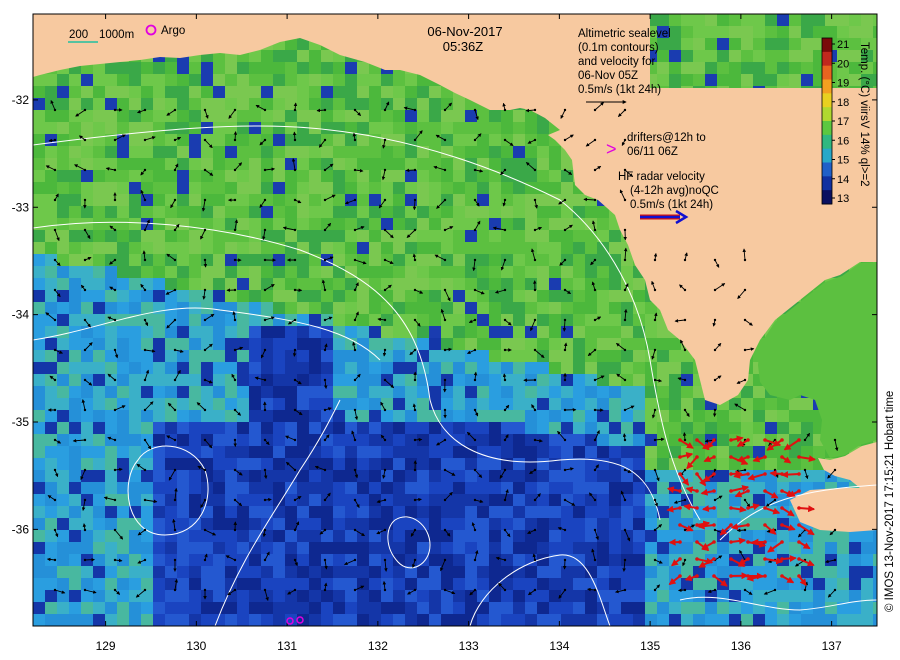 This screenshot has height=660, width=900. What do you see at coordinates (611, 149) in the screenshot?
I see `drifter-symbol: >` at bounding box center [611, 149].